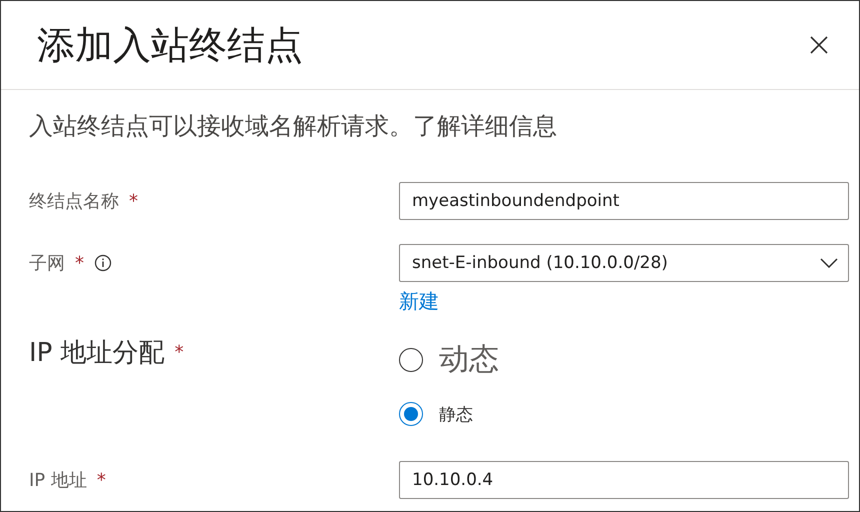  I want to click on chevron-down-icon, so click(829, 263).